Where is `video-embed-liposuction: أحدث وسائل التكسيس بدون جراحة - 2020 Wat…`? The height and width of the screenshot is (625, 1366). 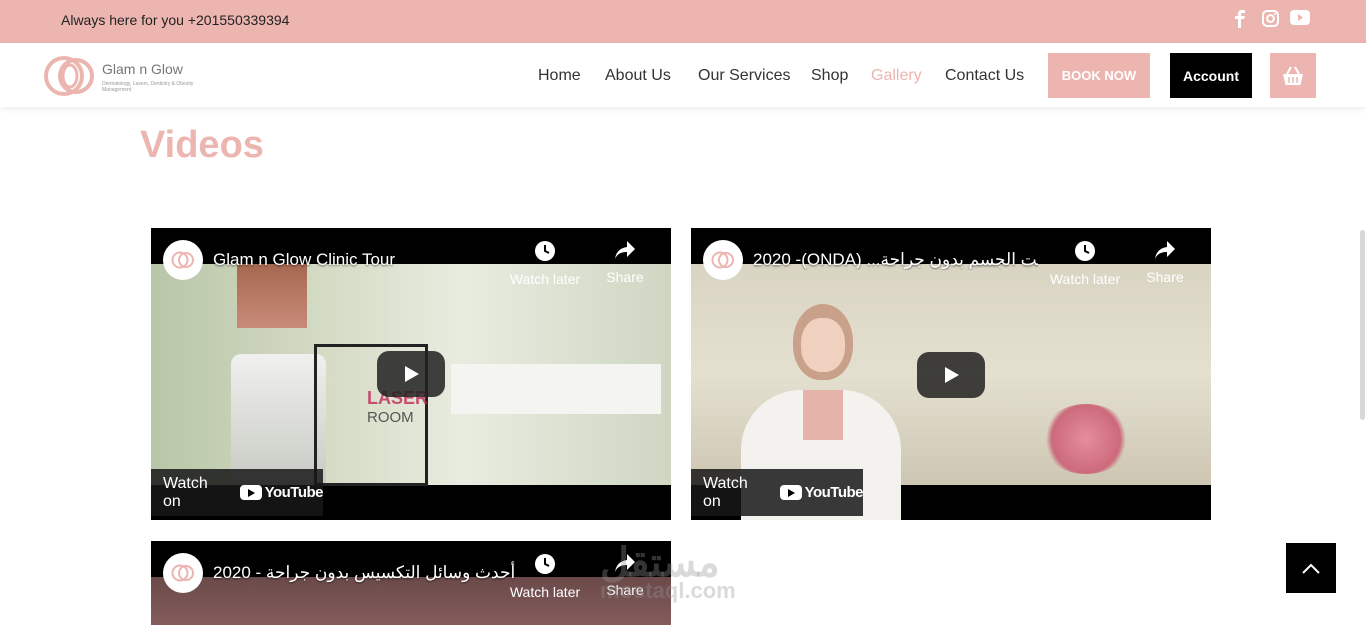
video-embed-liposuction: أحدث وسائل التكسيس بدون جراحة - 2020 Wat… is located at coordinates (411, 583).